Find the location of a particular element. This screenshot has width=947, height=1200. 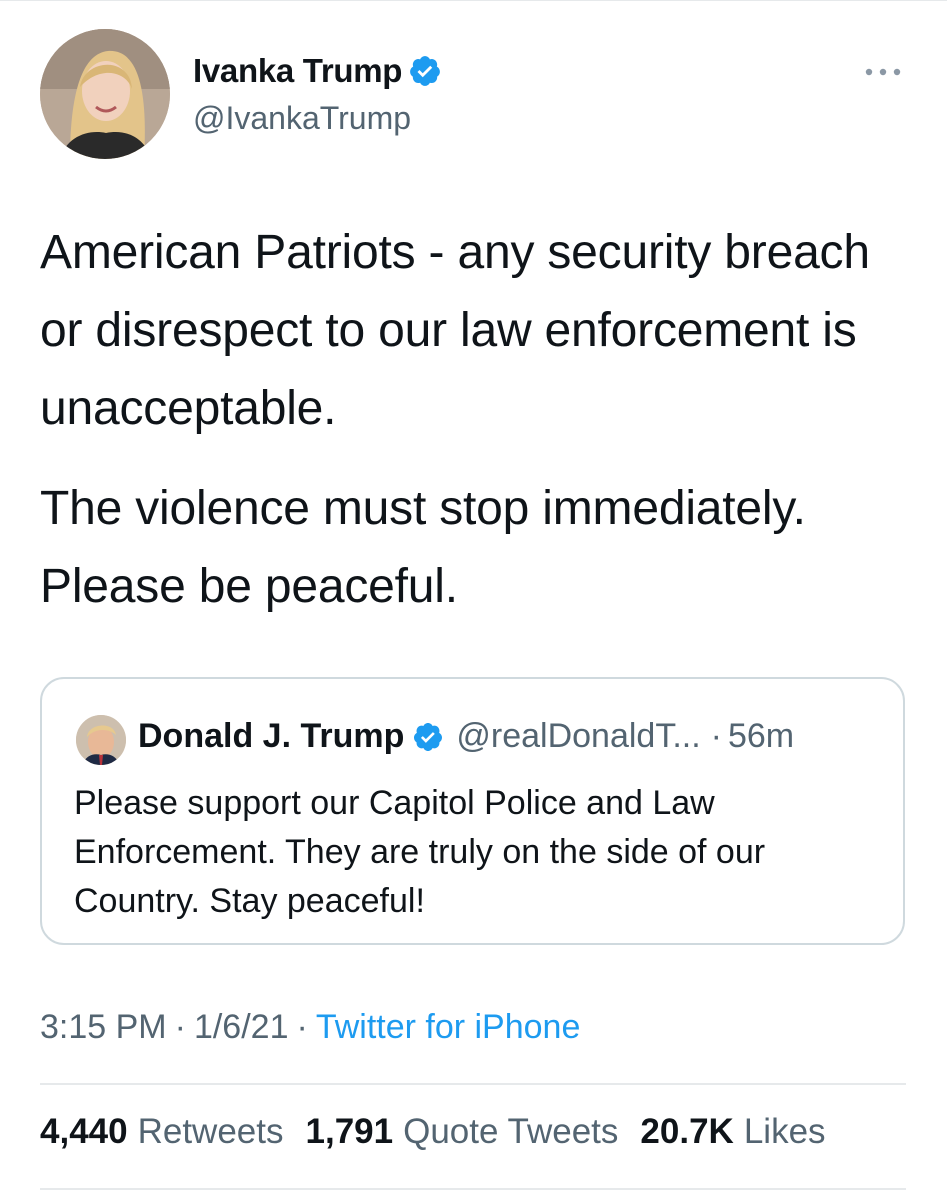

more-options-icon is located at coordinates (883, 72).